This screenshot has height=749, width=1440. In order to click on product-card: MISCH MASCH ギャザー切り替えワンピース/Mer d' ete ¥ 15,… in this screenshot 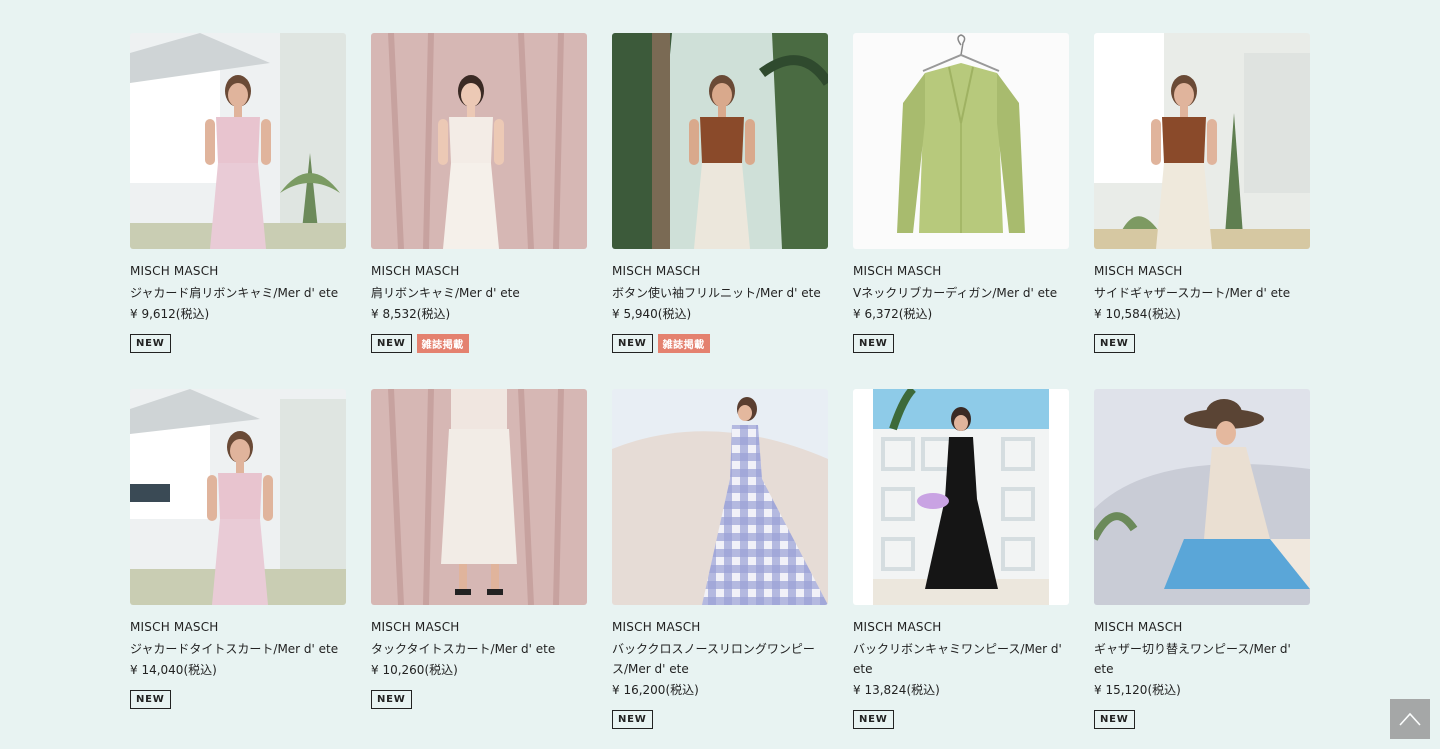, I will do `click(1202, 559)`.